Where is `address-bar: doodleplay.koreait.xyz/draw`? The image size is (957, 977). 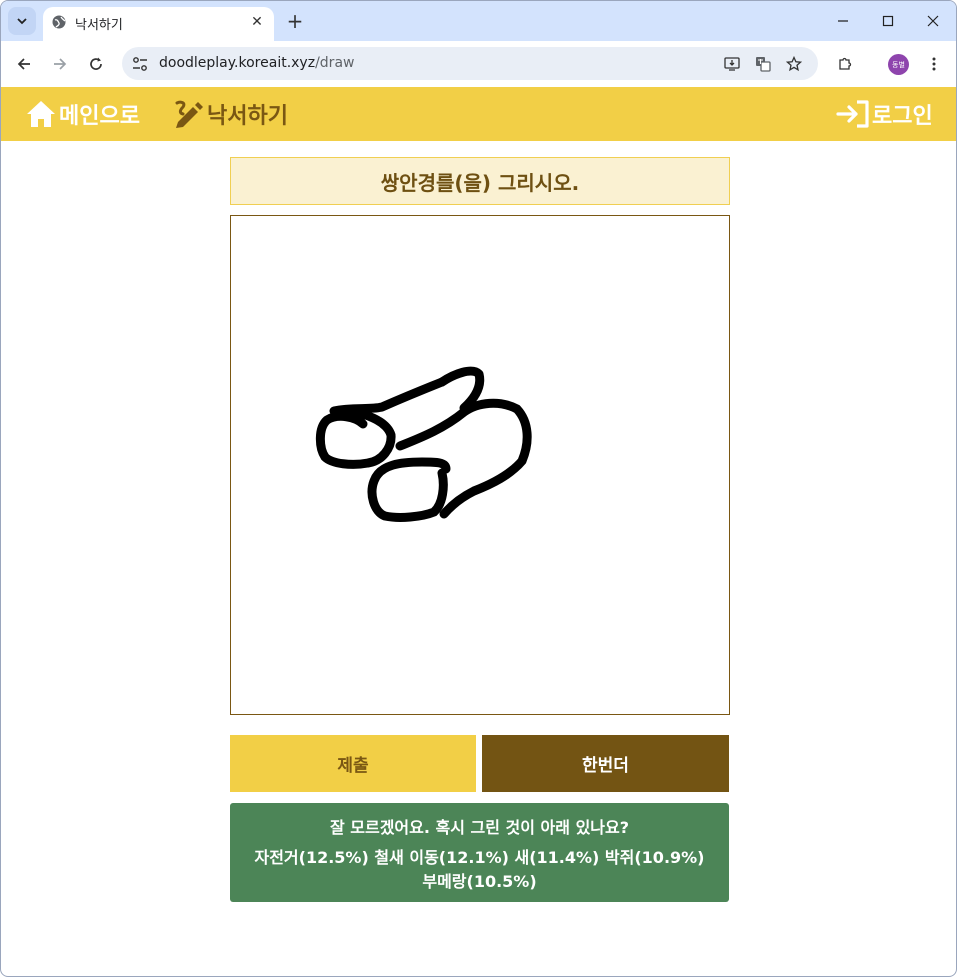 address-bar: doodleplay.koreait.xyz/draw is located at coordinates (470, 63).